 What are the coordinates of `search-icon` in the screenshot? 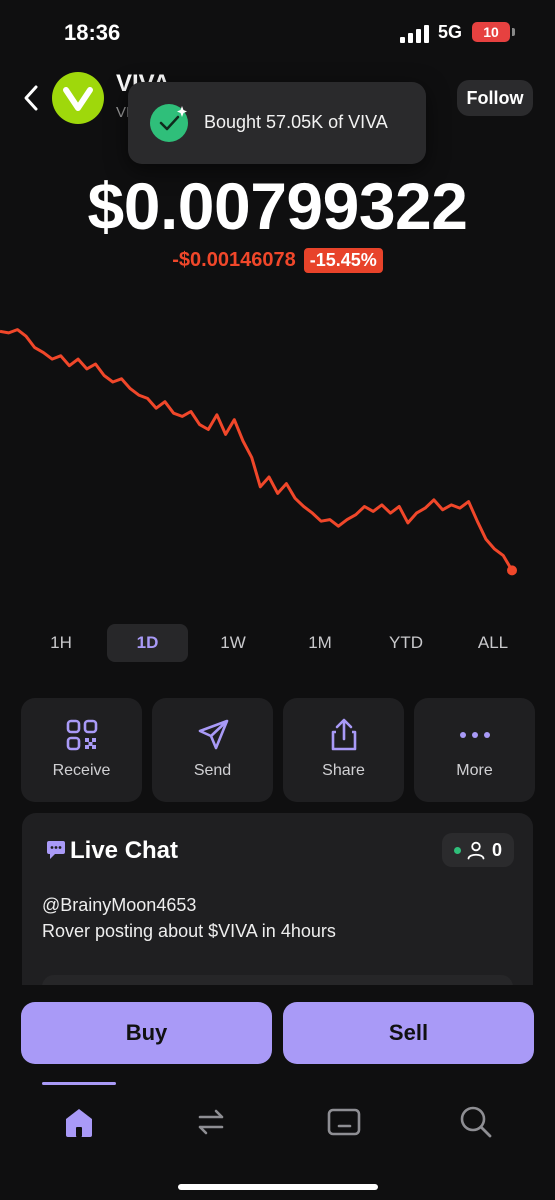 It's located at (476, 1122).